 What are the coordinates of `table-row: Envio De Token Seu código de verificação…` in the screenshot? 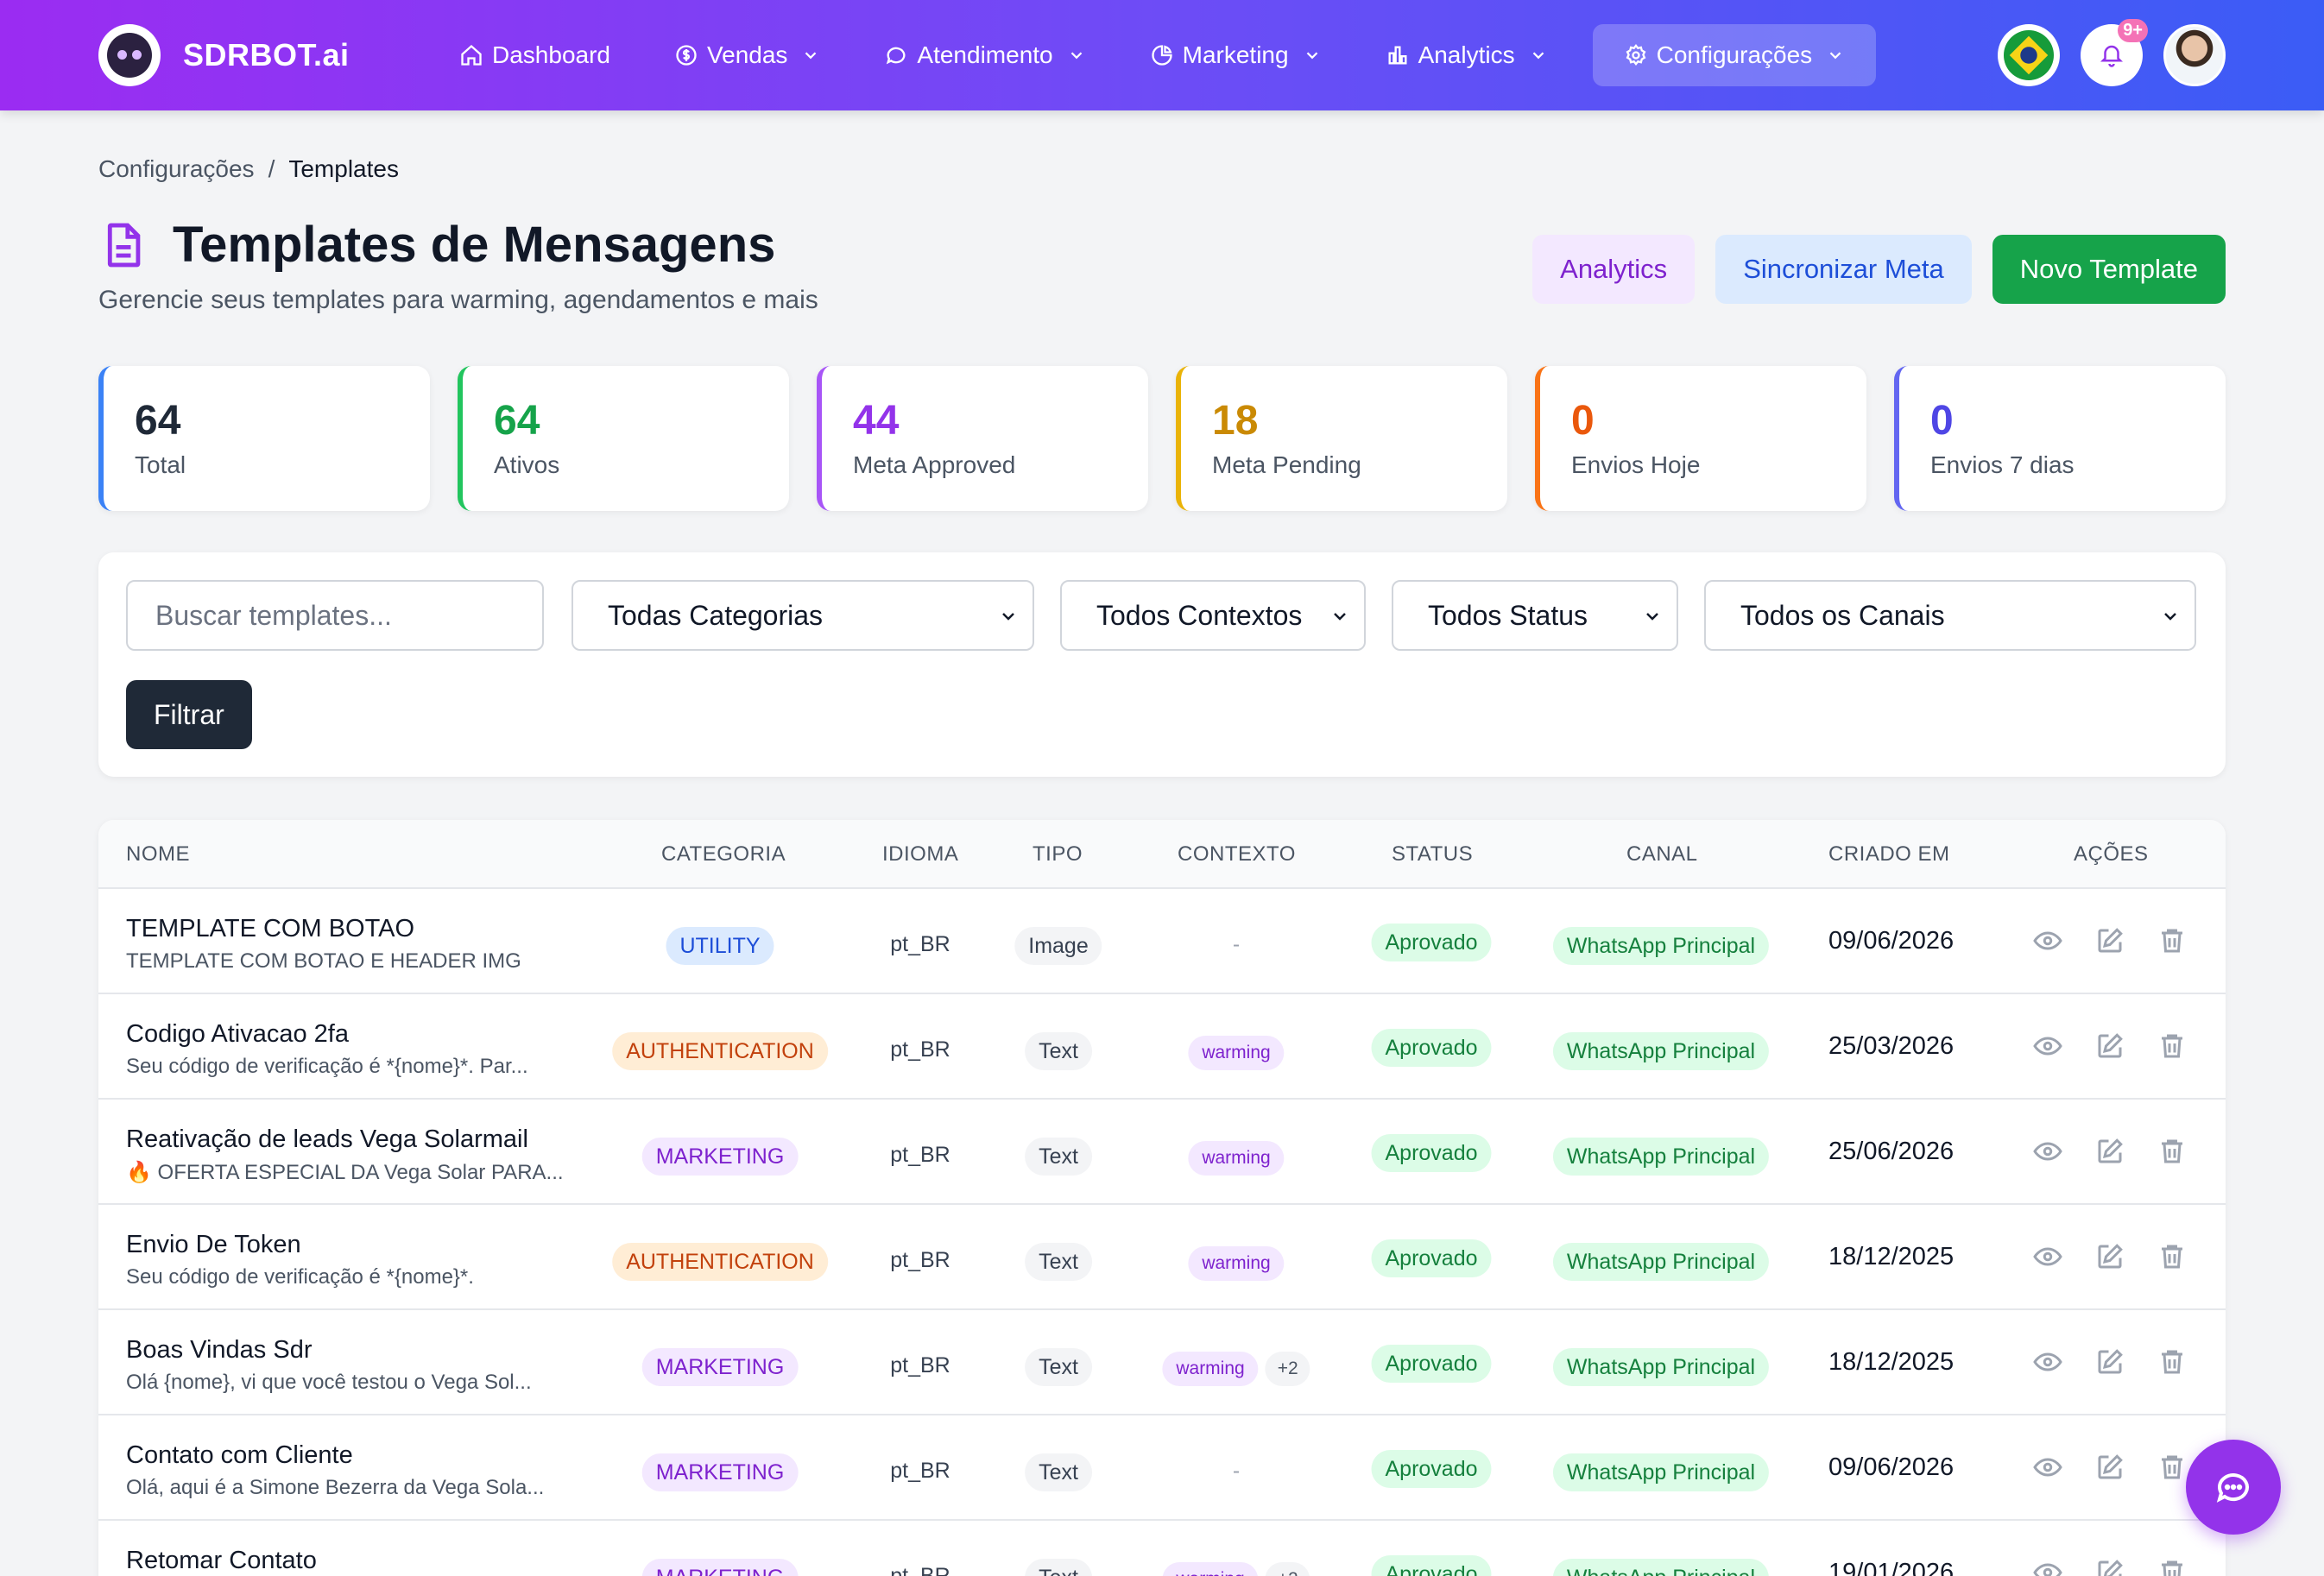 It's located at (1162, 1255).